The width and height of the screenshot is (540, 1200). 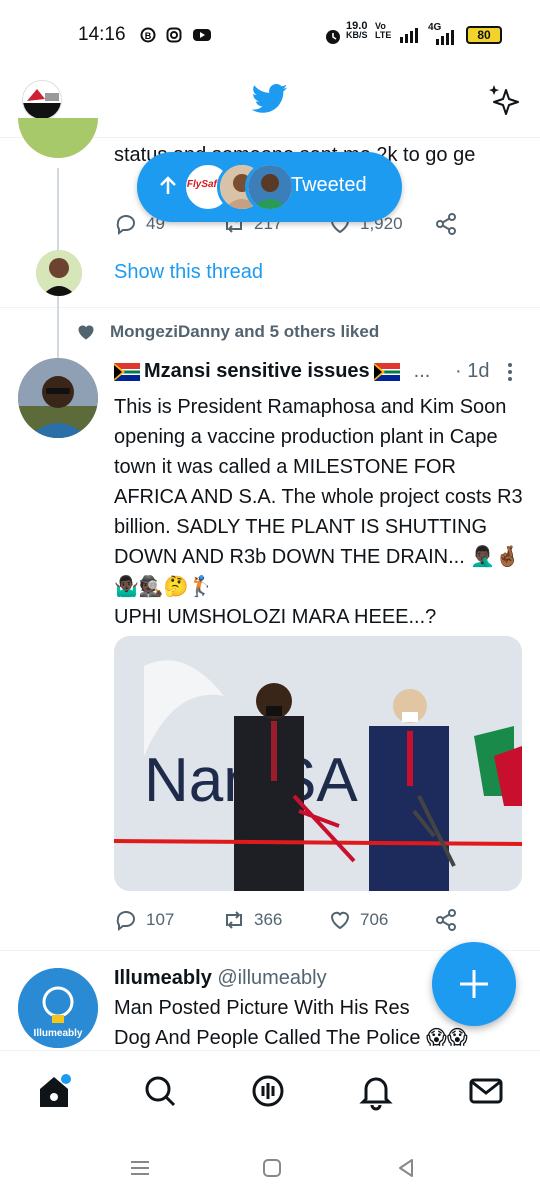 What do you see at coordinates (358, 920) in the screenshot?
I see `like-button: 706` at bounding box center [358, 920].